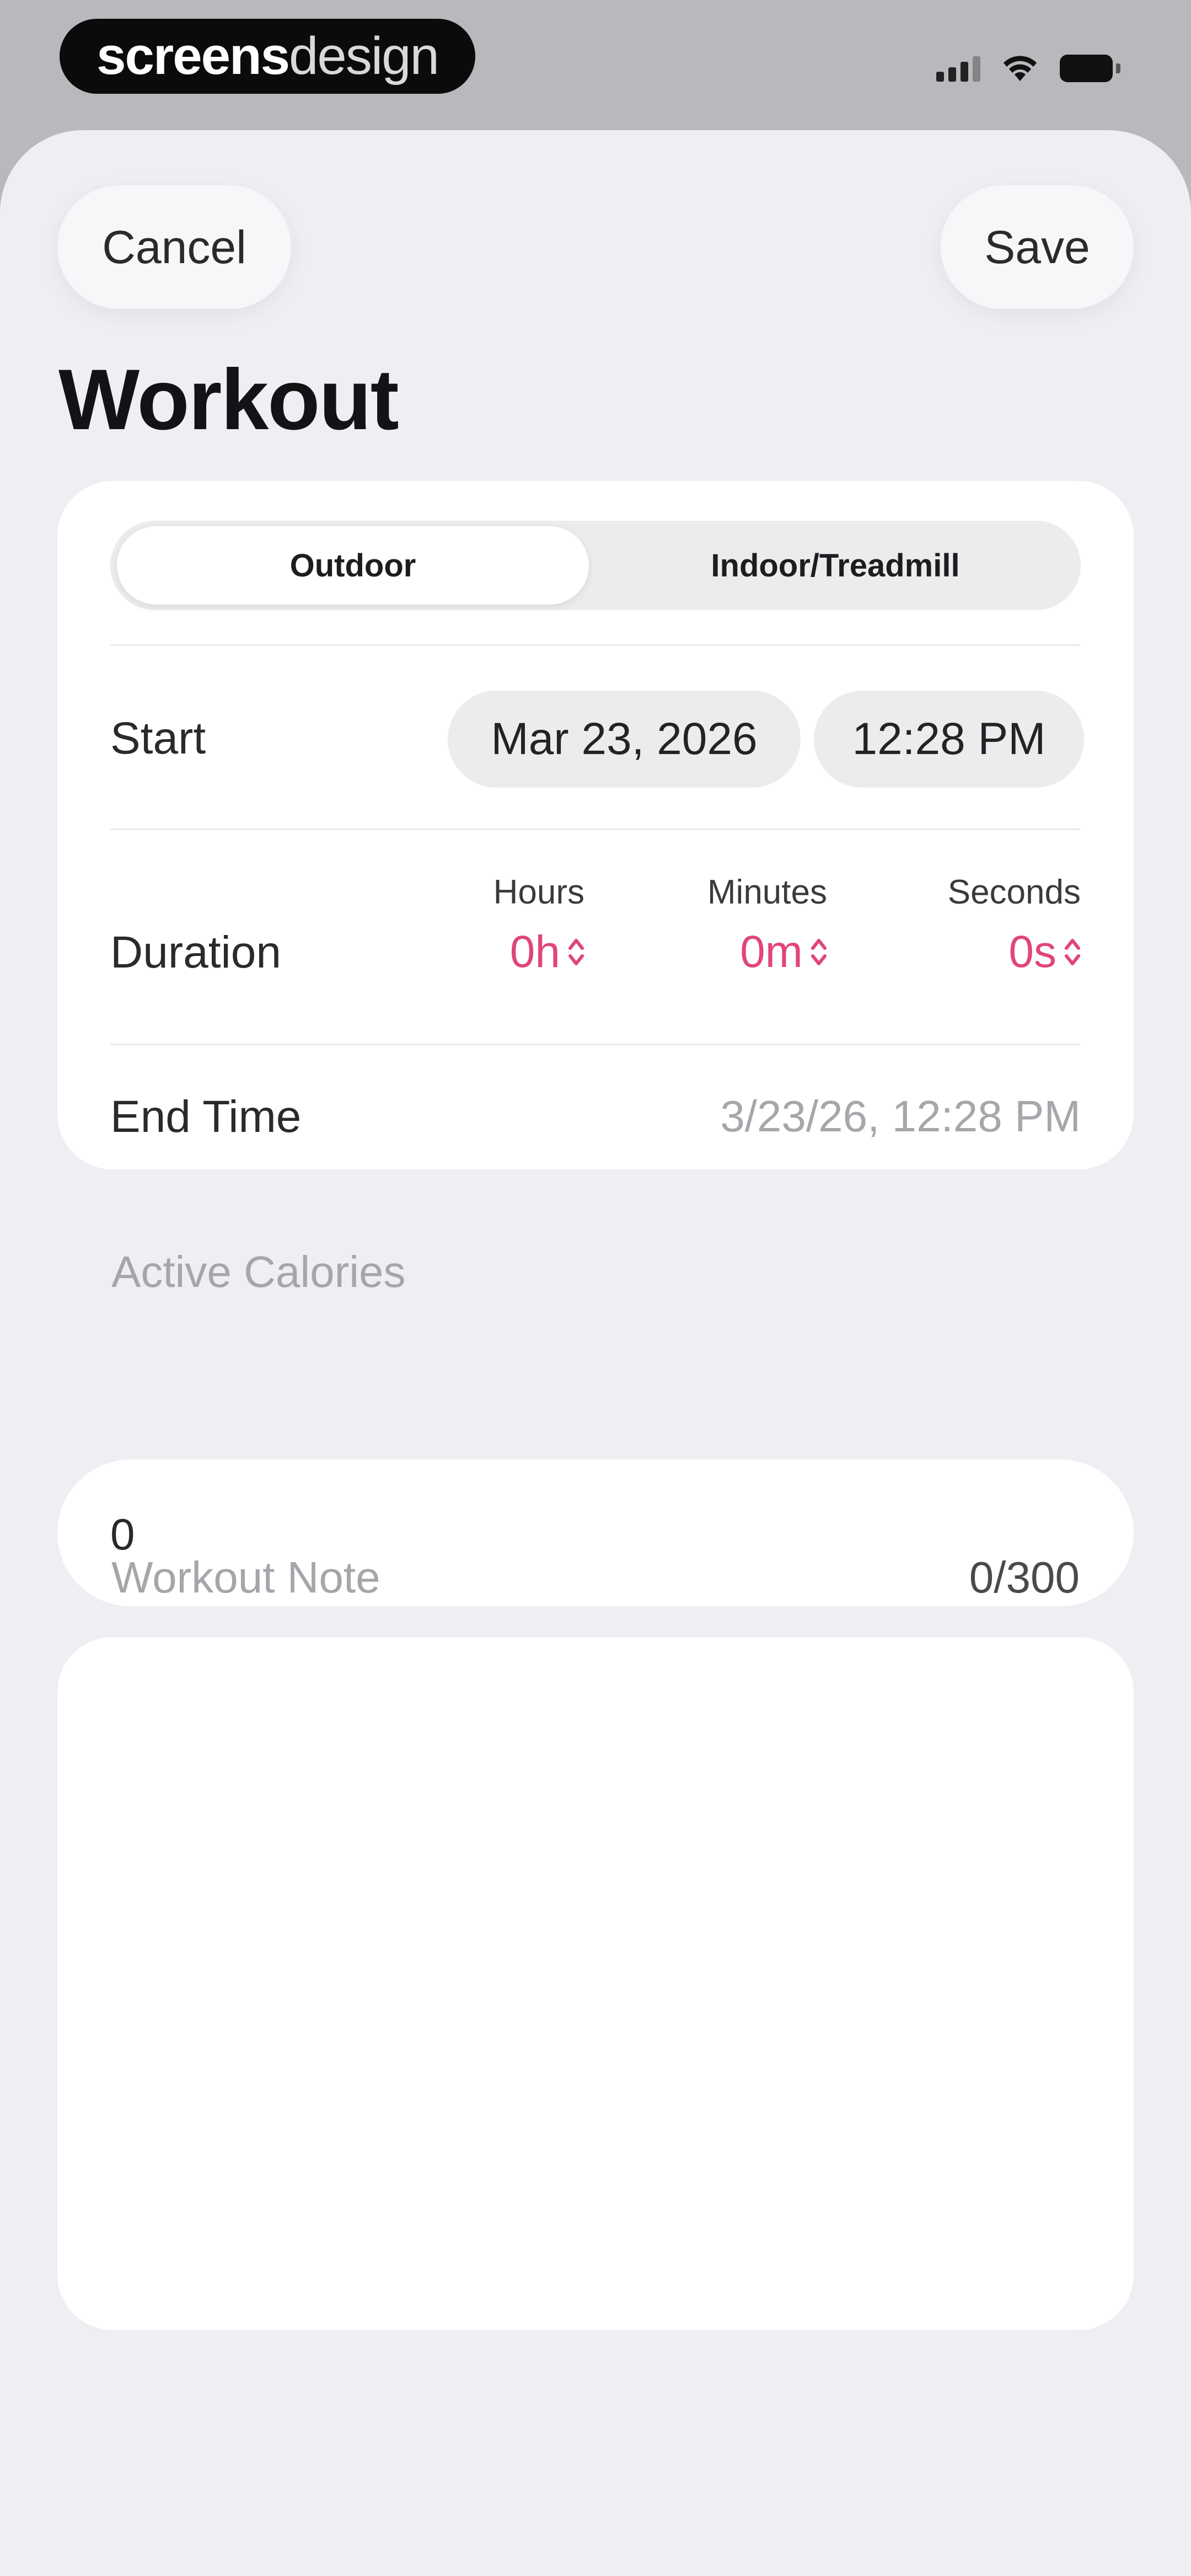  Describe the element at coordinates (949, 739) in the screenshot. I see `start-time-picker: 12:28 PM` at that location.